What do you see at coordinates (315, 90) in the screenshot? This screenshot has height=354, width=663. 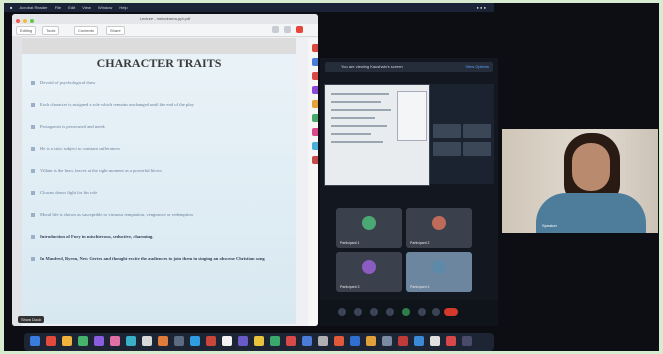 I see `comment-icon` at bounding box center [315, 90].